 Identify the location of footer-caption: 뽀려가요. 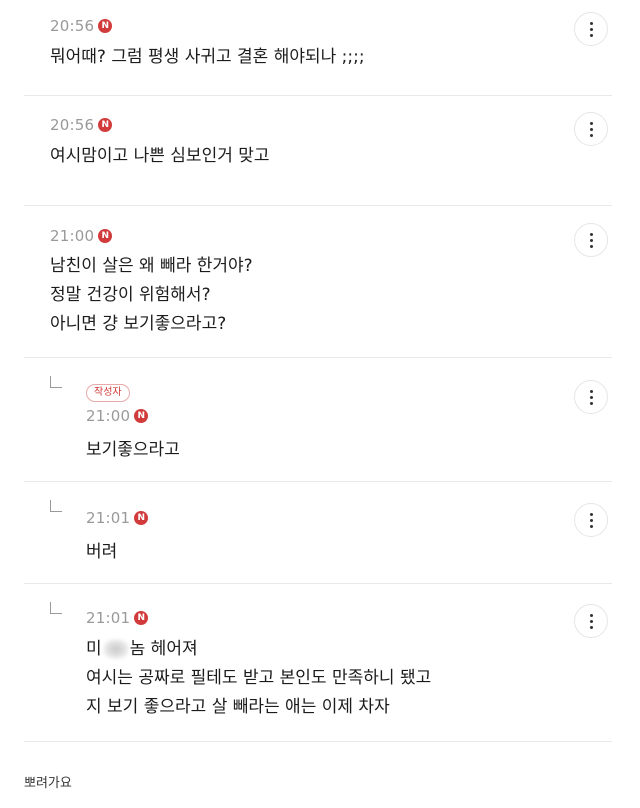
(48, 783).